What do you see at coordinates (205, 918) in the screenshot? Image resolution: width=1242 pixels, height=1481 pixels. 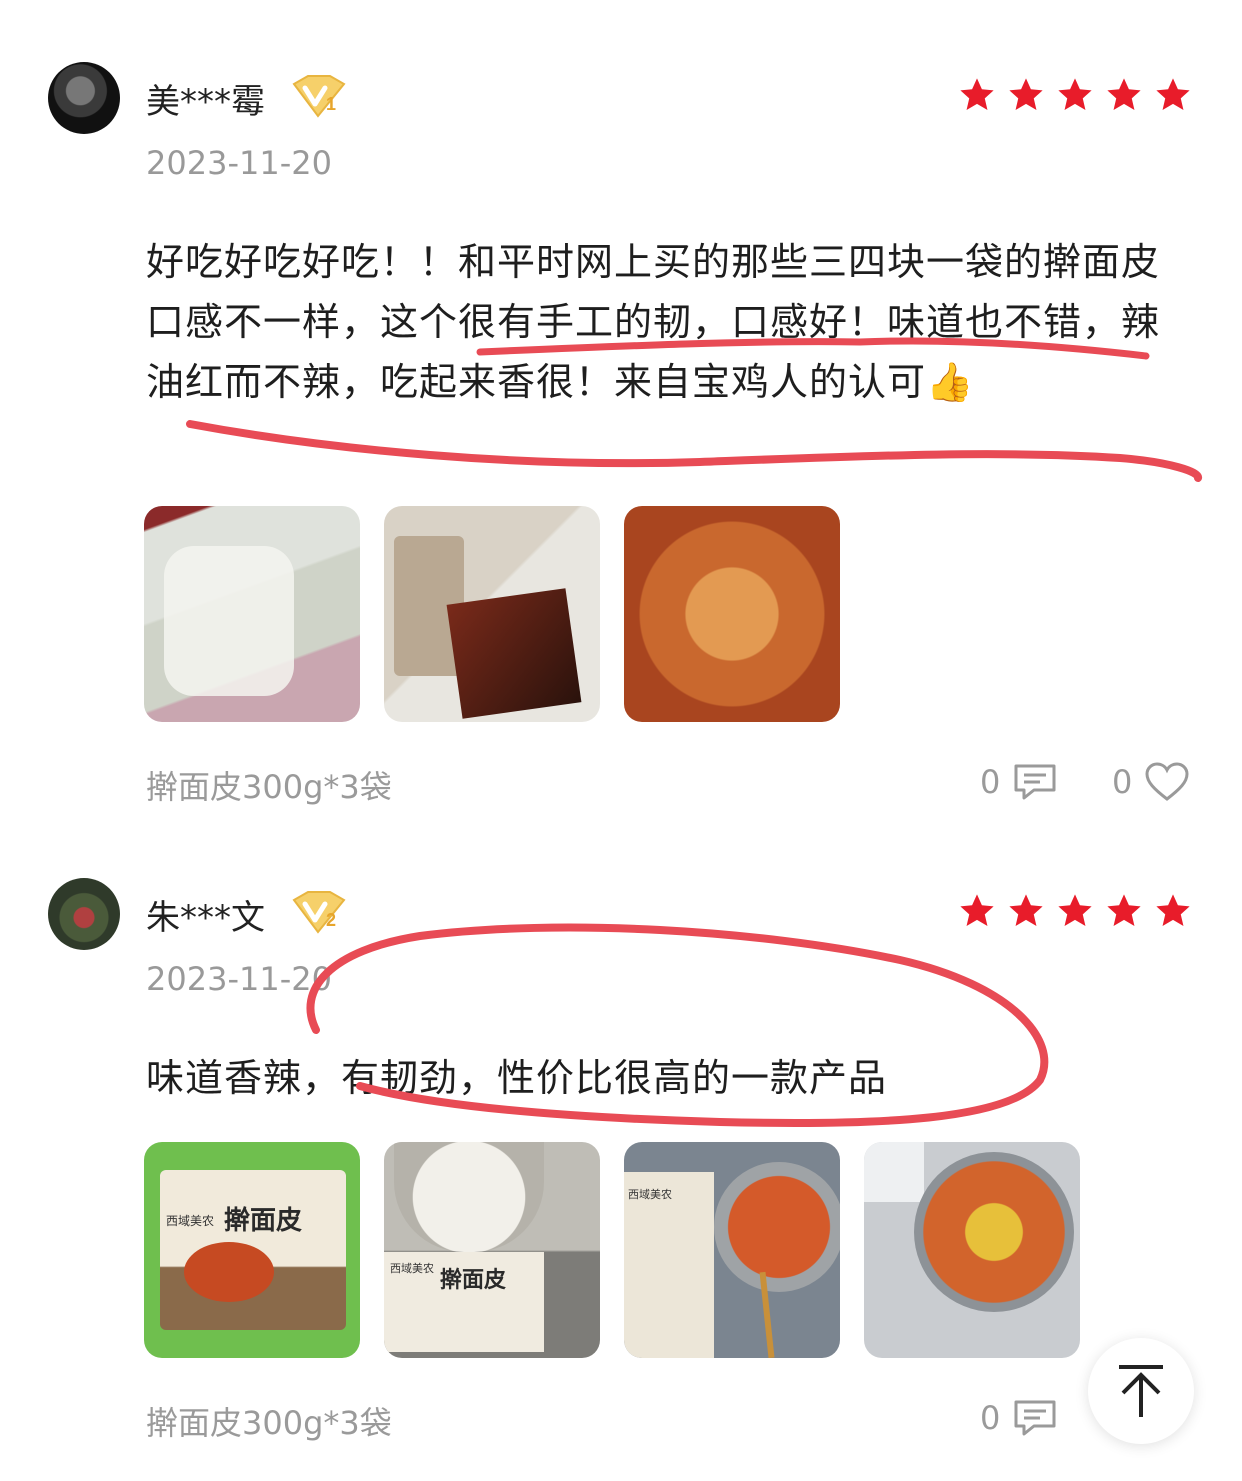 I see `username: 朱***文` at bounding box center [205, 918].